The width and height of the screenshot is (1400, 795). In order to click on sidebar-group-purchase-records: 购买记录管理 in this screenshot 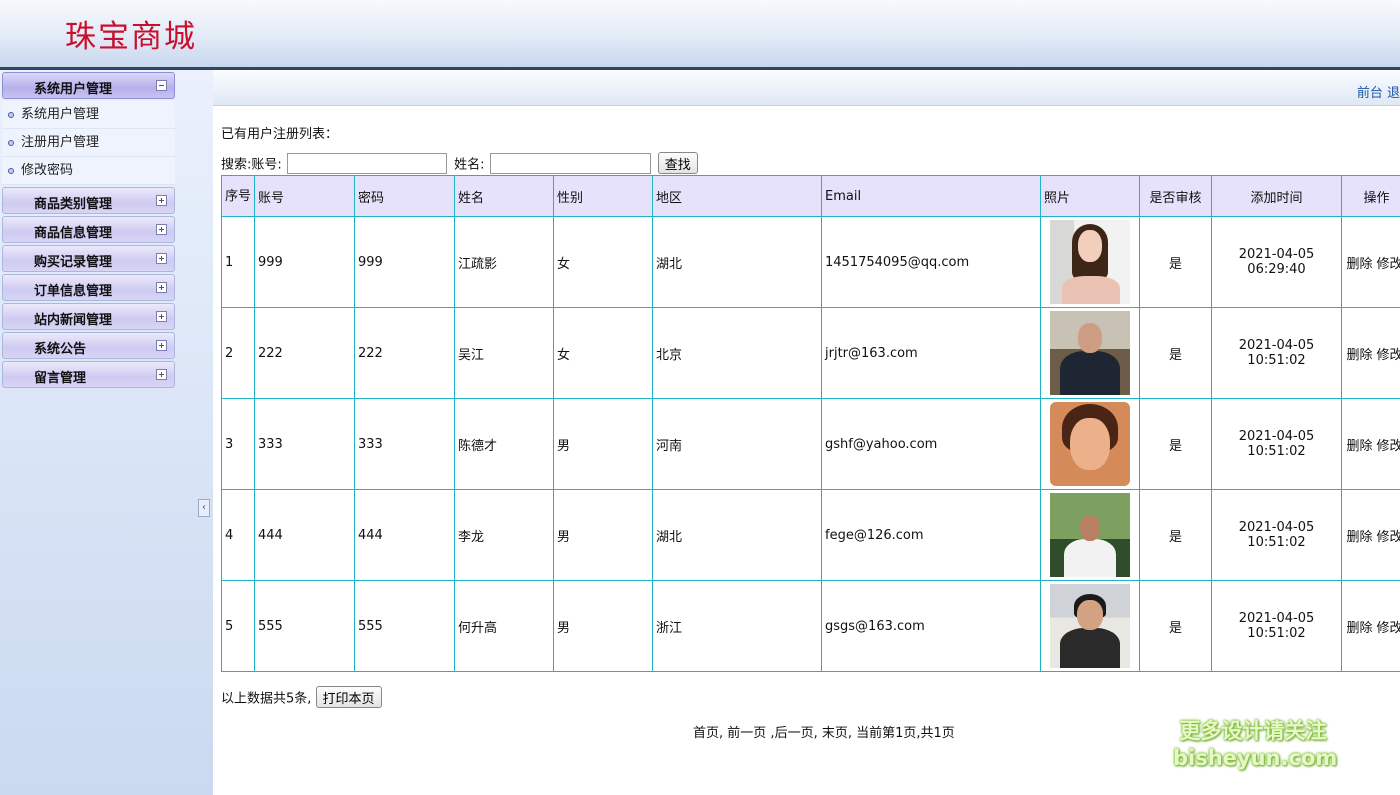, I will do `click(88, 258)`.